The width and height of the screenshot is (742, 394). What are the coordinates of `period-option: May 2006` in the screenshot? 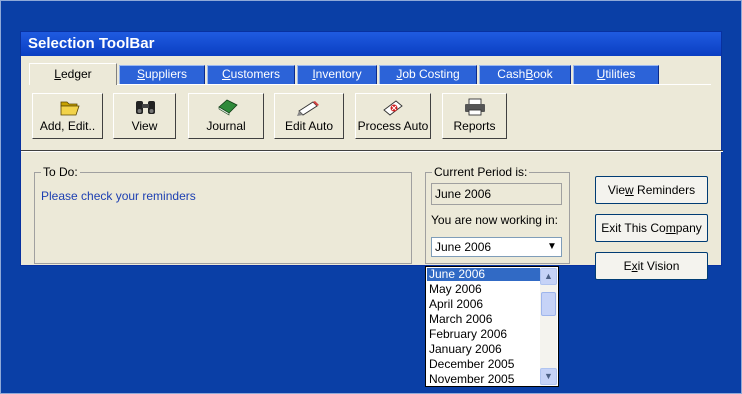 It's located at (484, 289).